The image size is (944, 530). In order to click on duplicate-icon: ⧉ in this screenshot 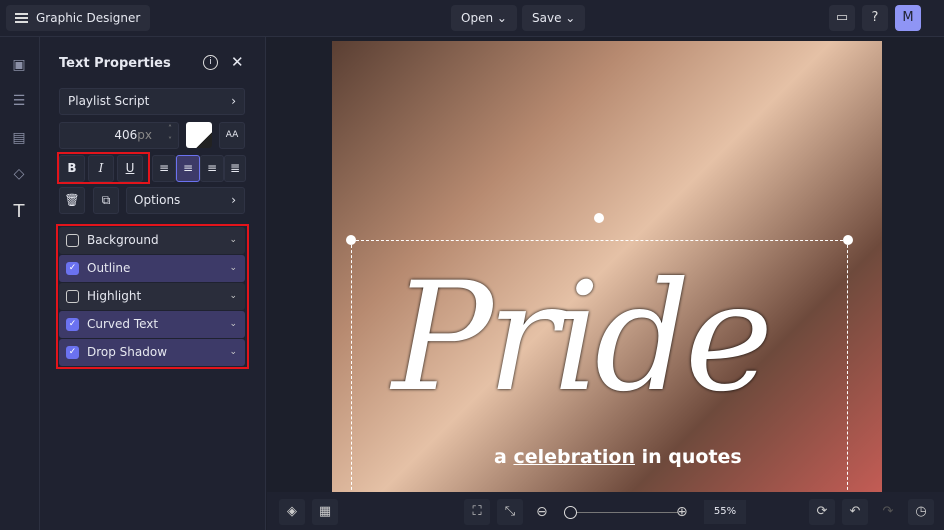, I will do `click(106, 200)`.